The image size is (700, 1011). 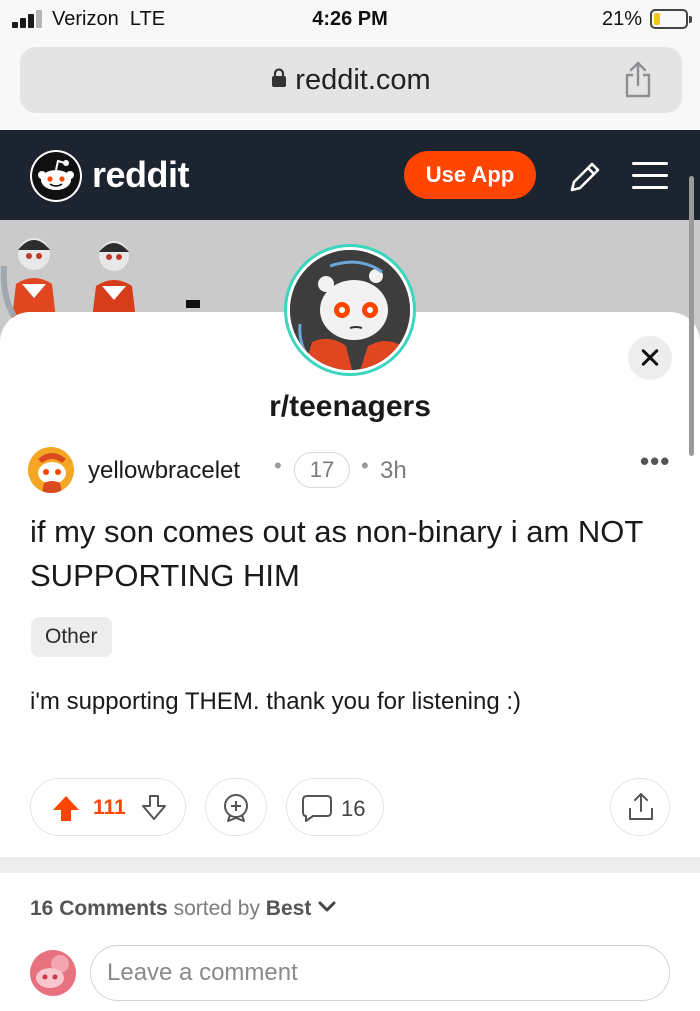 I want to click on post-age: 3h, so click(x=393, y=470).